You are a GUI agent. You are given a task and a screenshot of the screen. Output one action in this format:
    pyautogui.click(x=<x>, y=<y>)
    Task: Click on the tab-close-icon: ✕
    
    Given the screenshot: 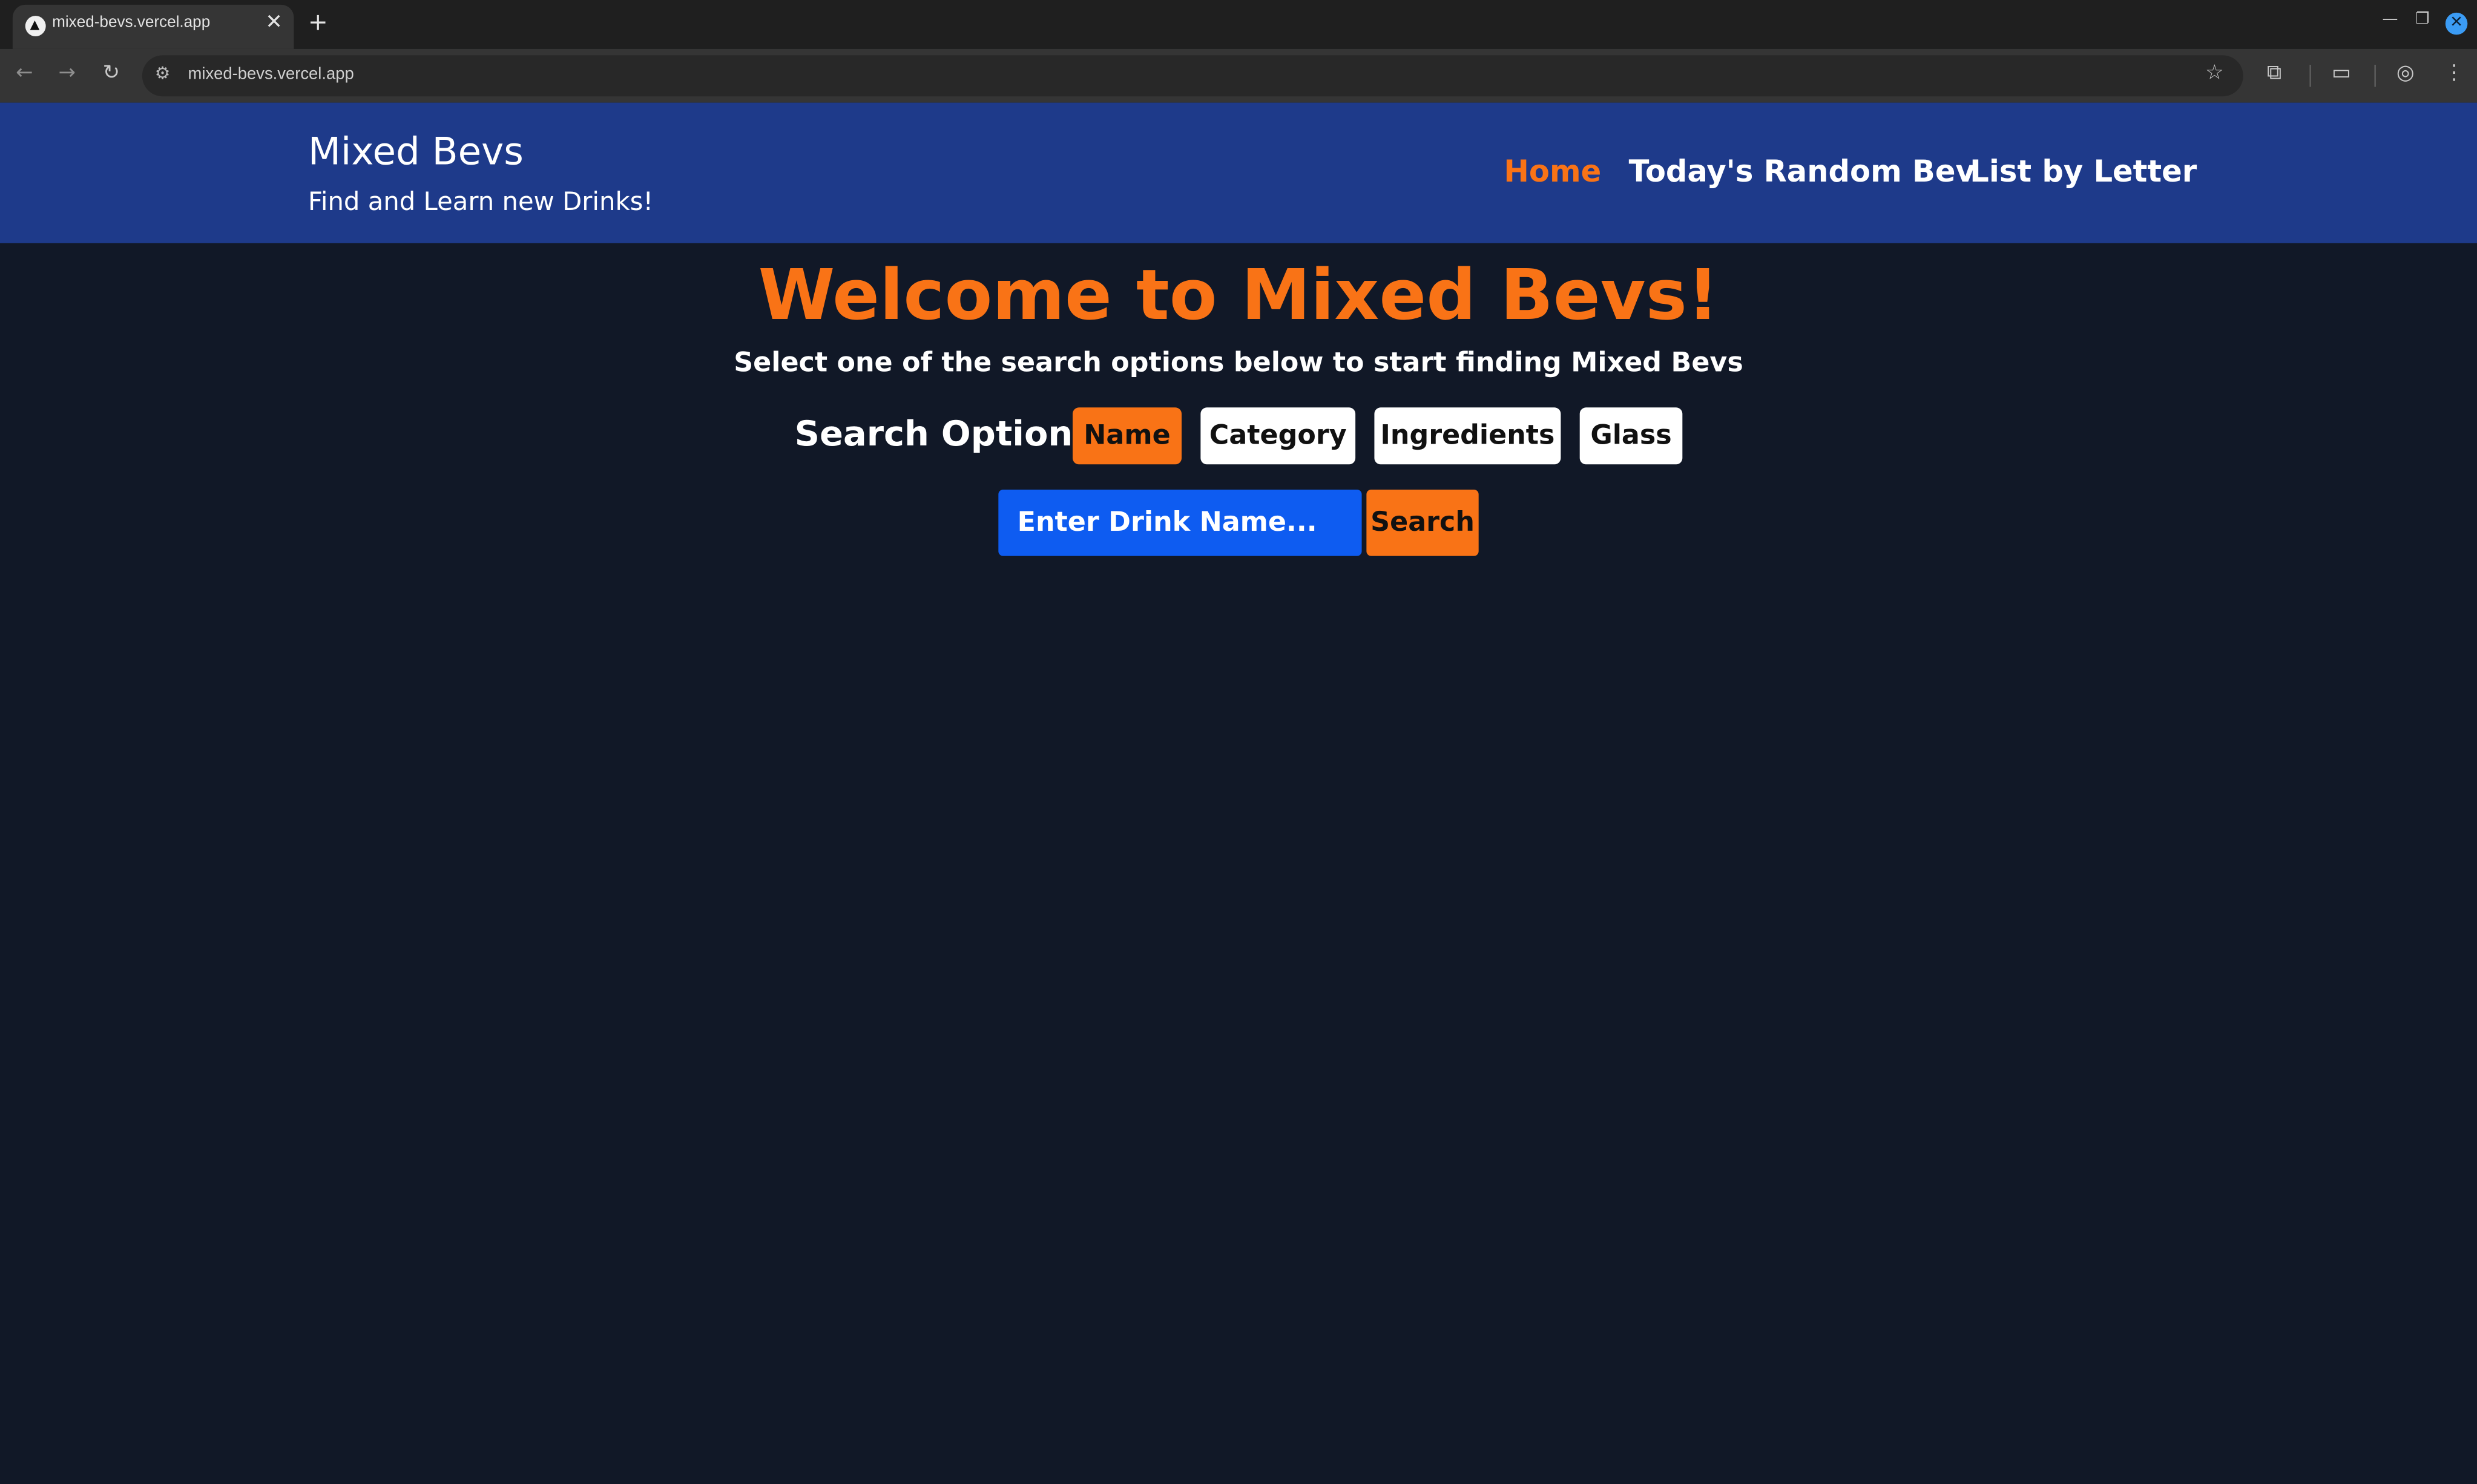 What is the action you would take?
    pyautogui.click(x=273, y=23)
    